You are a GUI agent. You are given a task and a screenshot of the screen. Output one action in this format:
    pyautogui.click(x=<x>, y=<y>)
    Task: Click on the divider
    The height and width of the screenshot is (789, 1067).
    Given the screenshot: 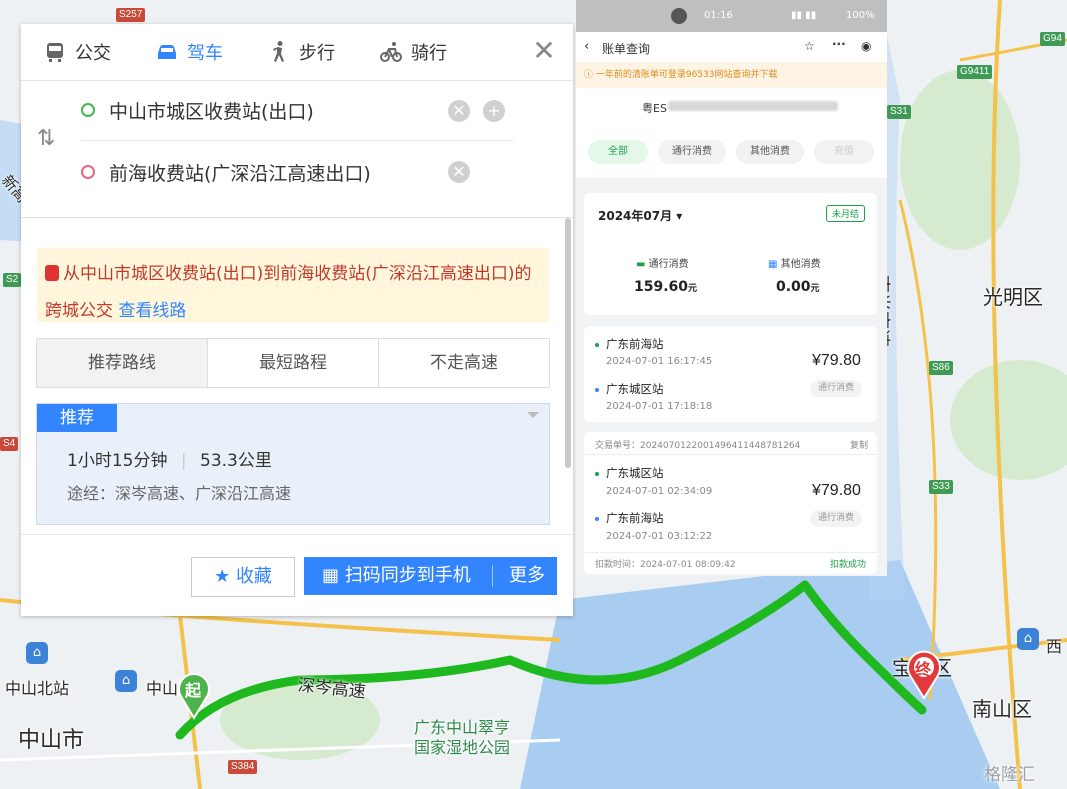 What is the action you would take?
    pyautogui.click(x=730, y=552)
    